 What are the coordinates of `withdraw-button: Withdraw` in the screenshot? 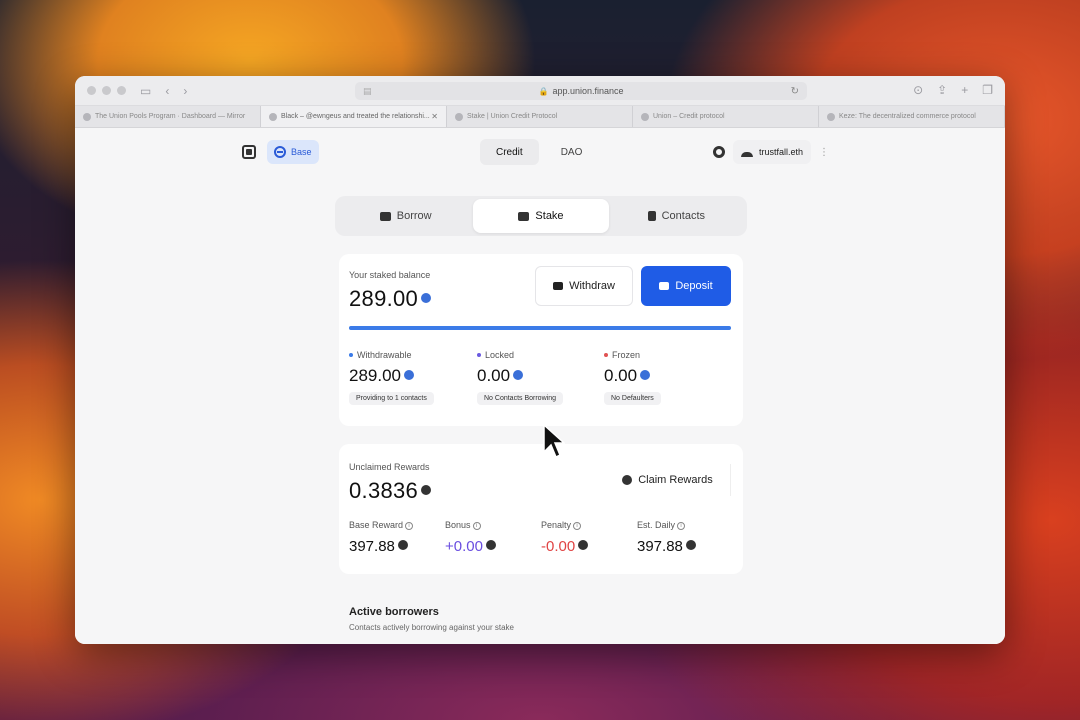 It's located at (584, 286).